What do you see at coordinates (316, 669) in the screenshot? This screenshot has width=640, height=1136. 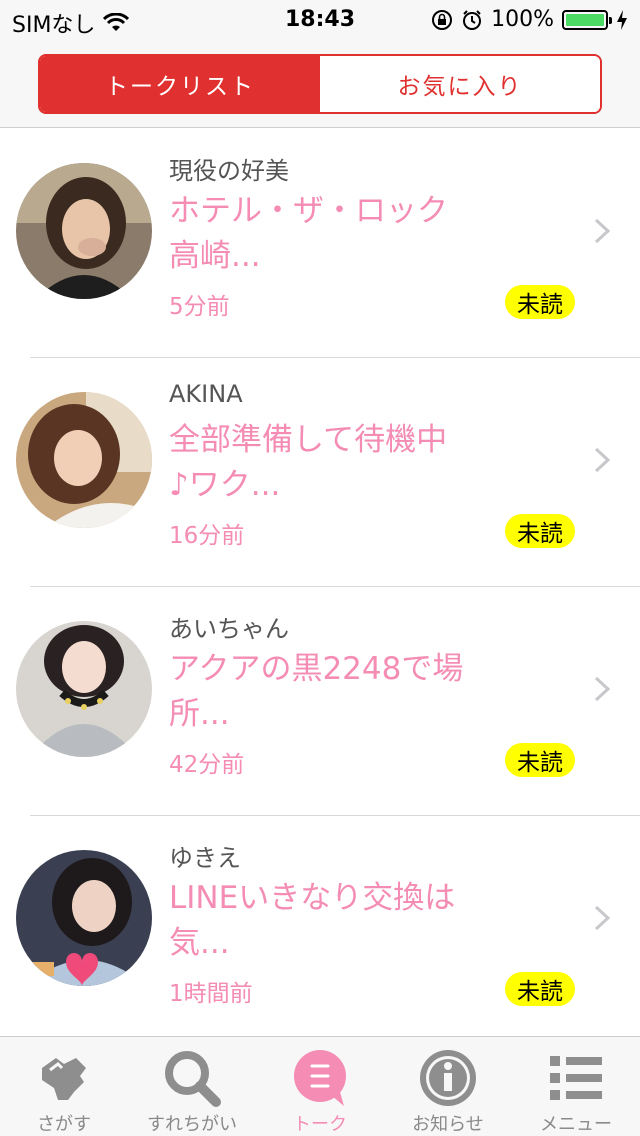 I see `message-line: アクアの黒2248で場` at bounding box center [316, 669].